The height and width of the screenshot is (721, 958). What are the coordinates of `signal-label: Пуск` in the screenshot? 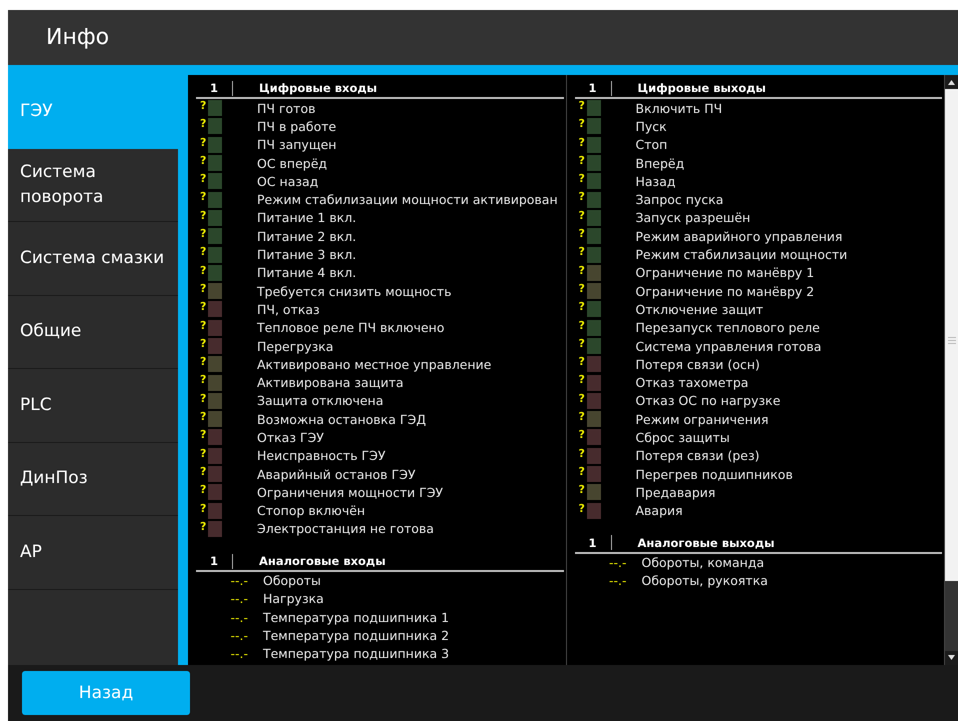 It's located at (651, 126).